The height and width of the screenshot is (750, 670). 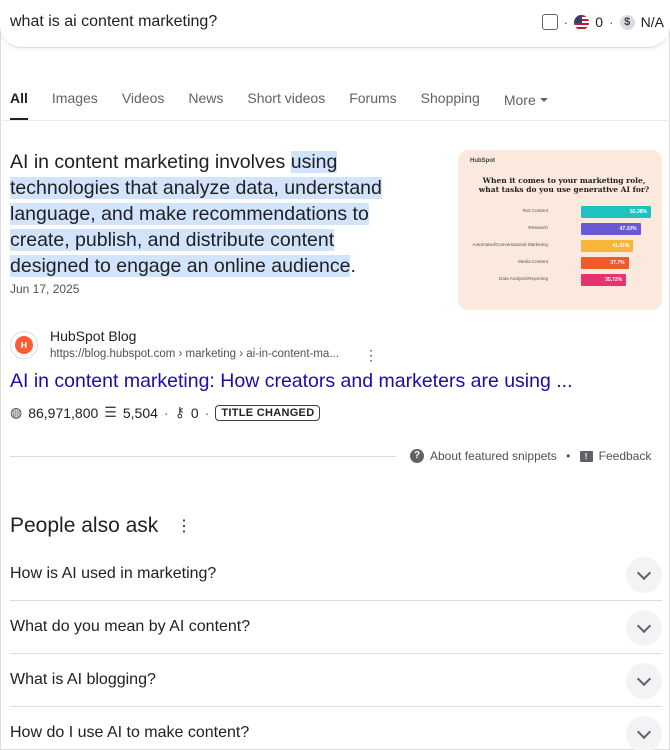 What do you see at coordinates (336, 627) in the screenshot?
I see `paa-question: What do you mean by AI content?` at bounding box center [336, 627].